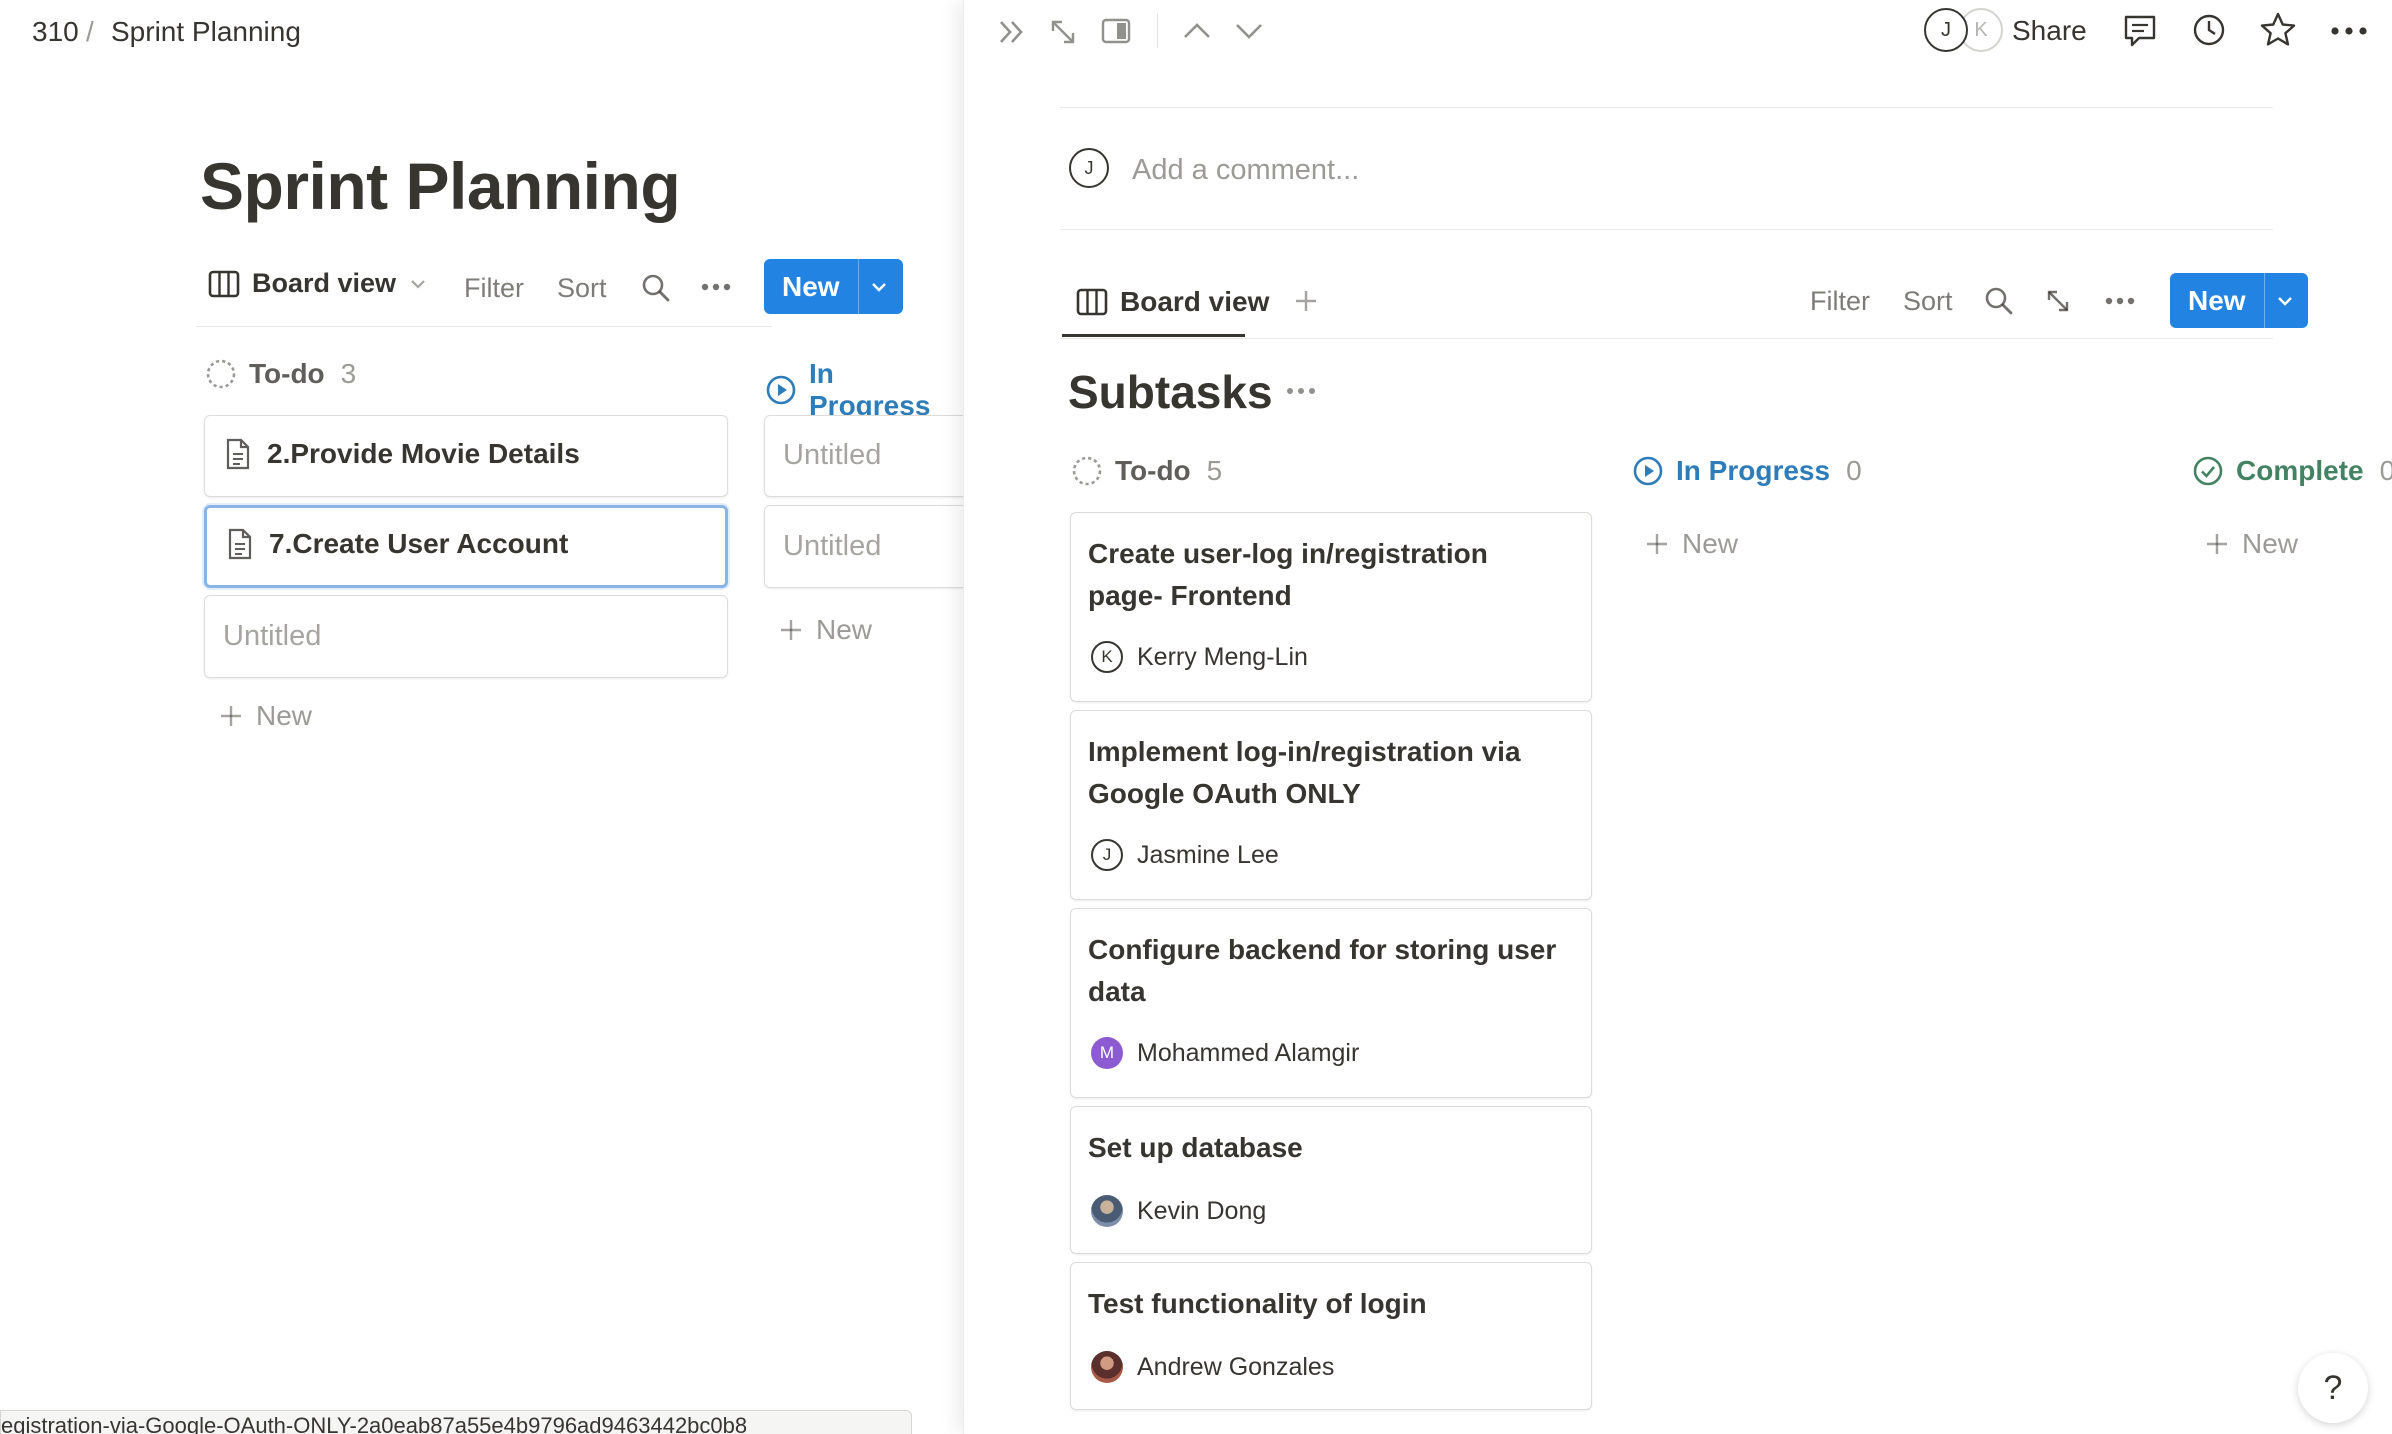 The width and height of the screenshot is (2392, 1434). I want to click on assignee: M Mohammed Alamgir, so click(1225, 1053).